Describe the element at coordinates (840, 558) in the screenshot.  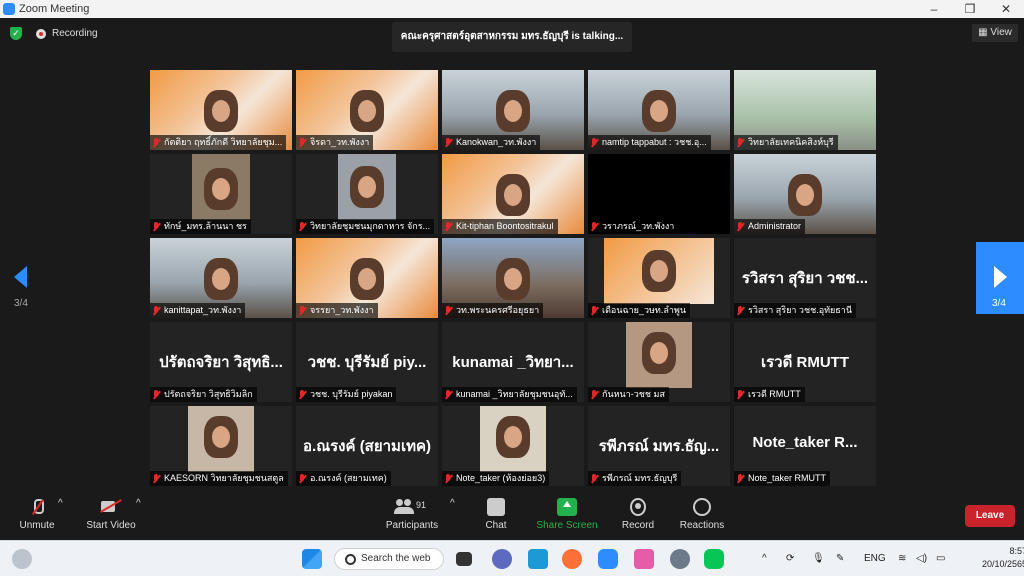
I see `pen-icon: ✎` at that location.